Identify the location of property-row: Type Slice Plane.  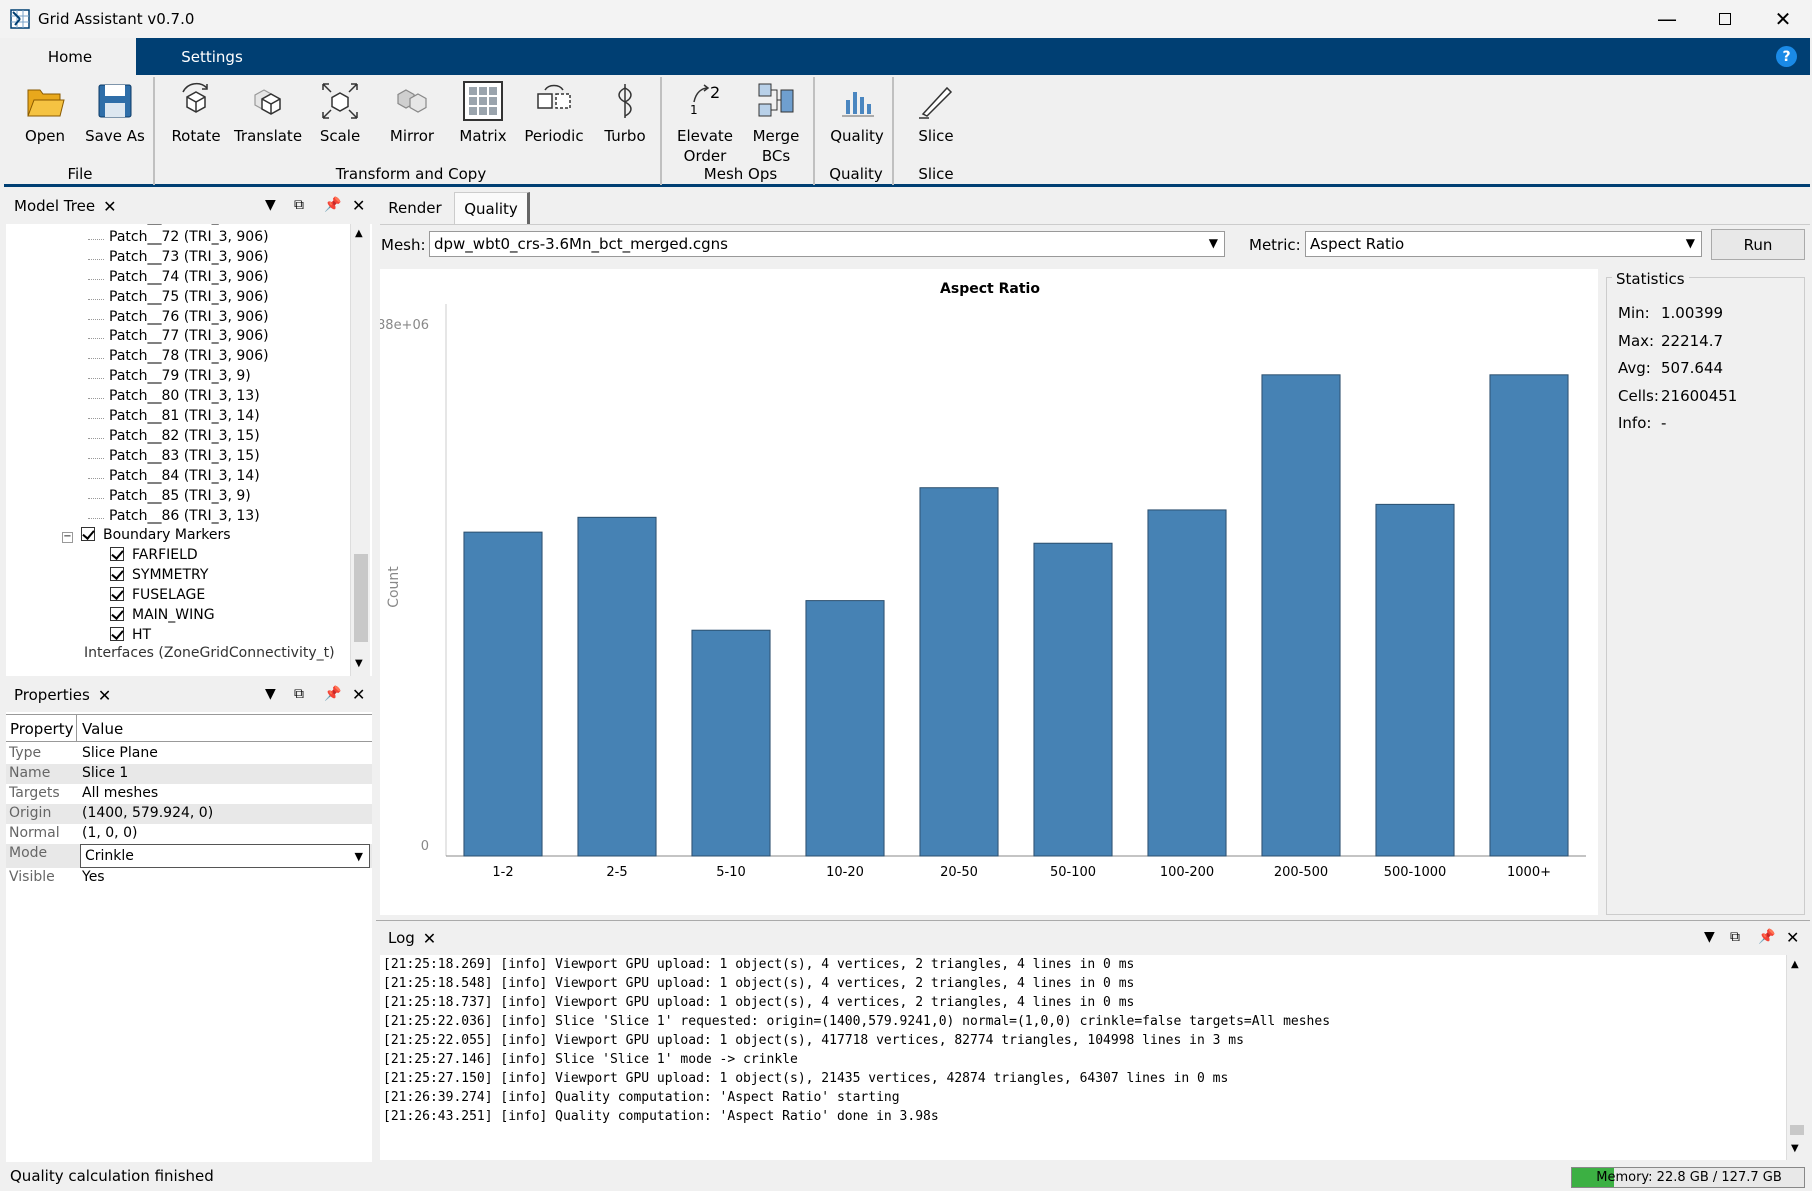
(189, 754).